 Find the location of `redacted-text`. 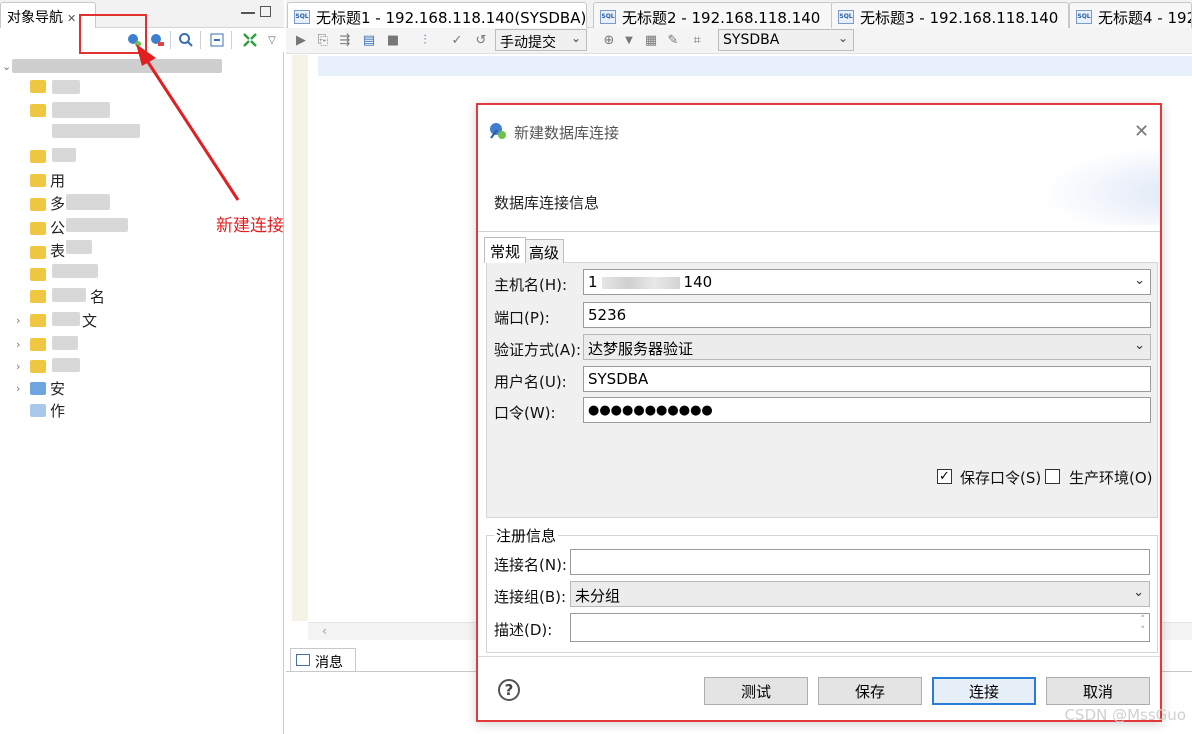

redacted-text is located at coordinates (640, 282).